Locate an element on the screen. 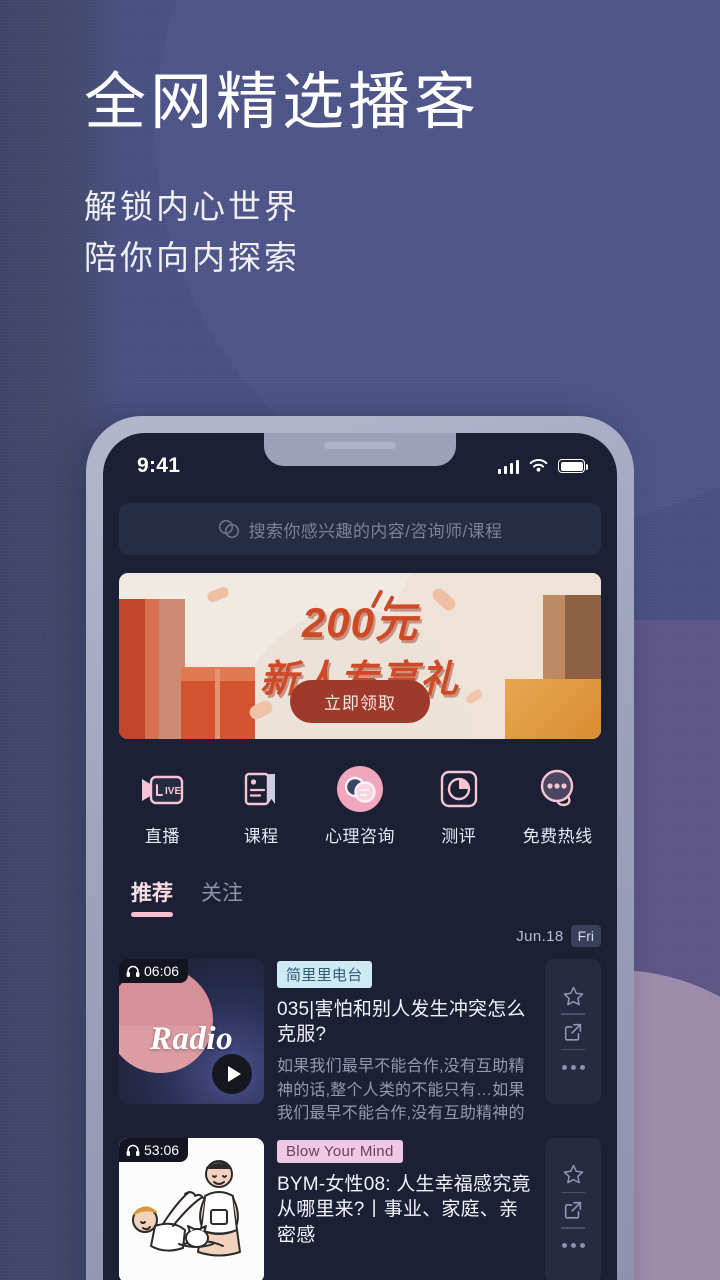  card-title: 035|害怕和别人发生冲突怎么克服? is located at coordinates (404, 1022).